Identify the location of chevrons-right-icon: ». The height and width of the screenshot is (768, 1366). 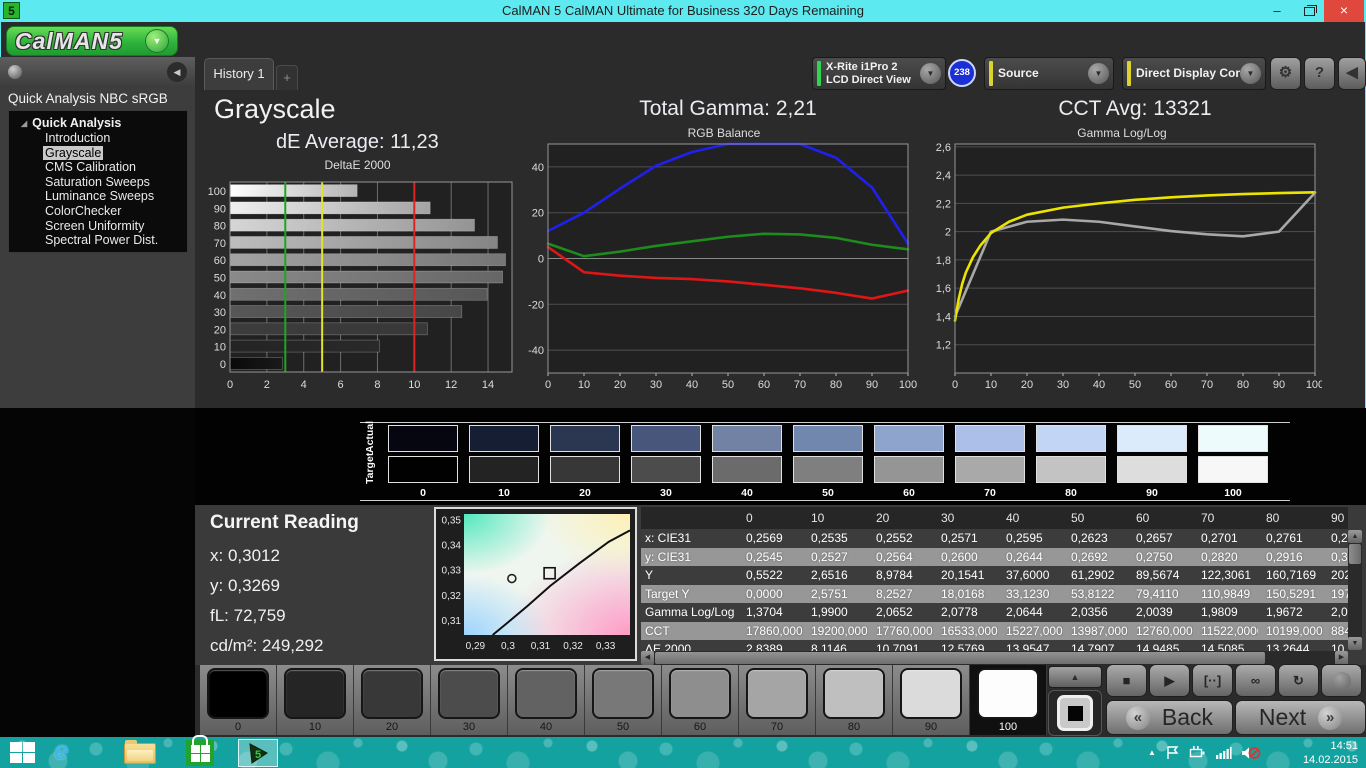
(1330, 717).